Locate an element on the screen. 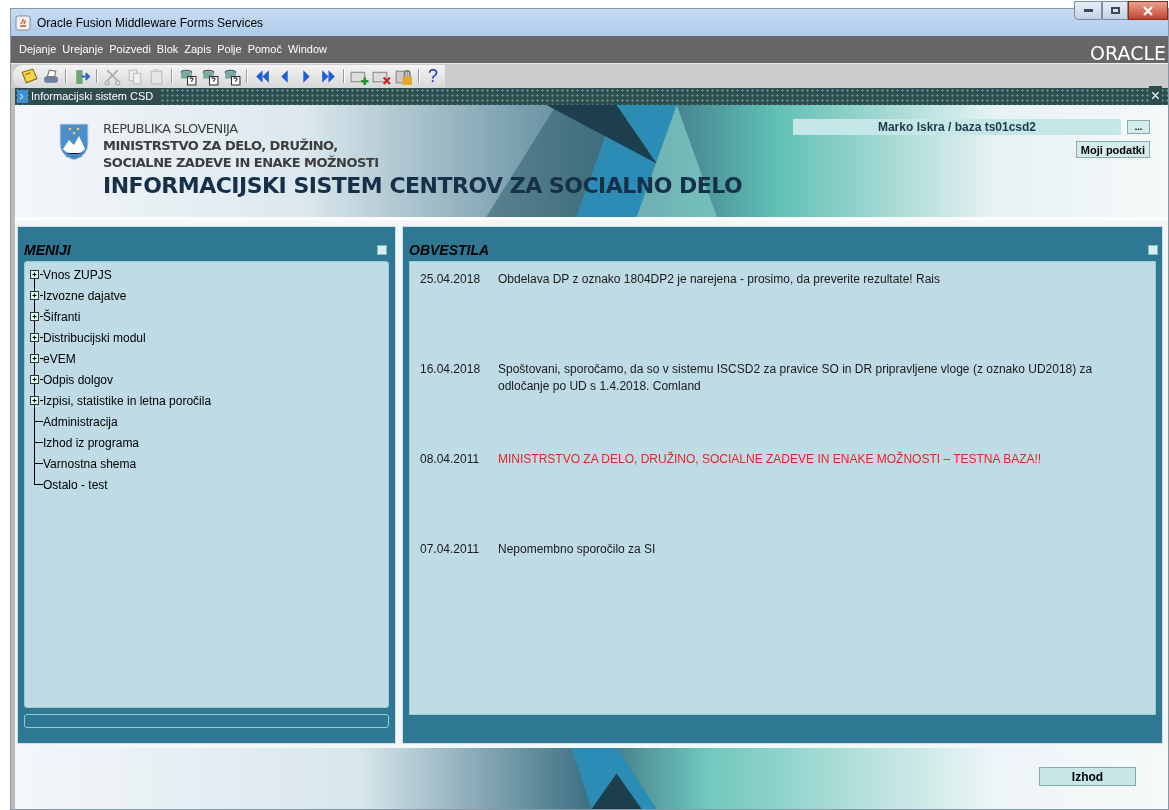 Image resolution: width=1169 pixels, height=810 pixels. close-button: × is located at coordinates (1155, 96).